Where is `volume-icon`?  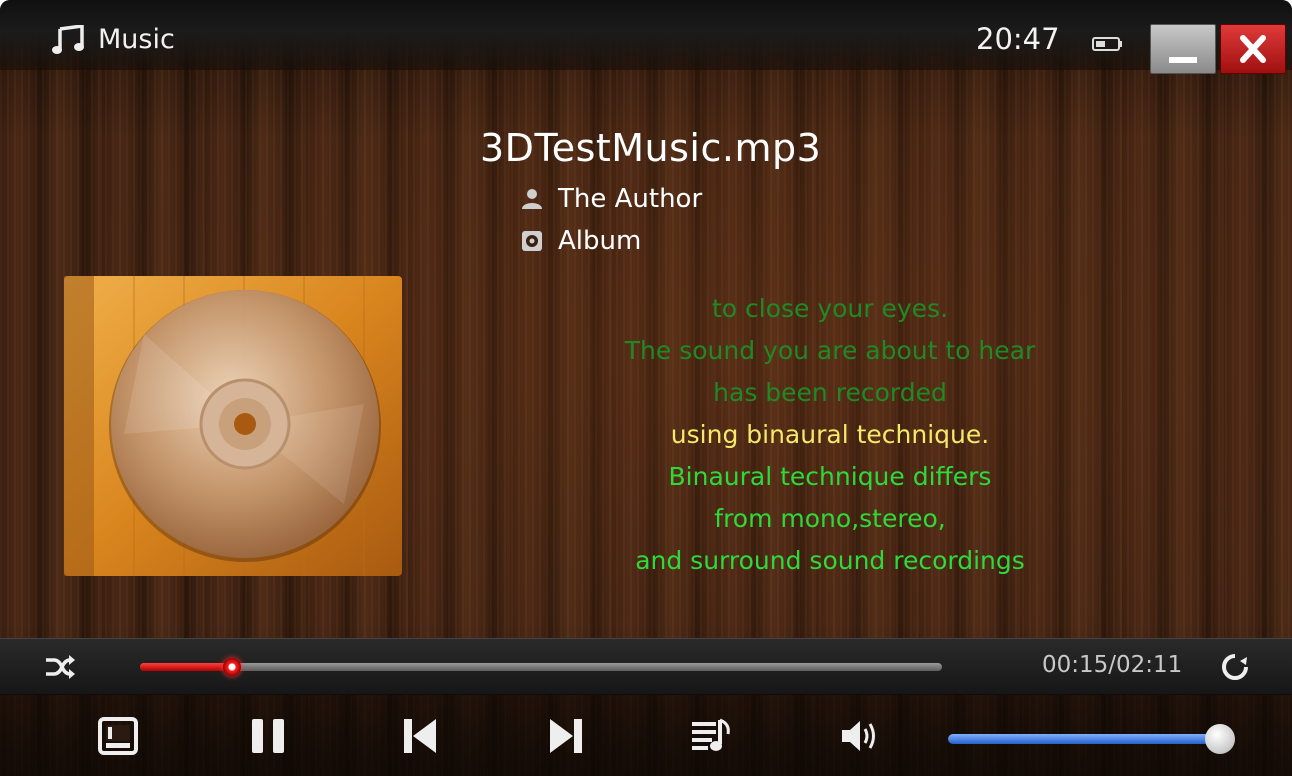
volume-icon is located at coordinates (858, 736).